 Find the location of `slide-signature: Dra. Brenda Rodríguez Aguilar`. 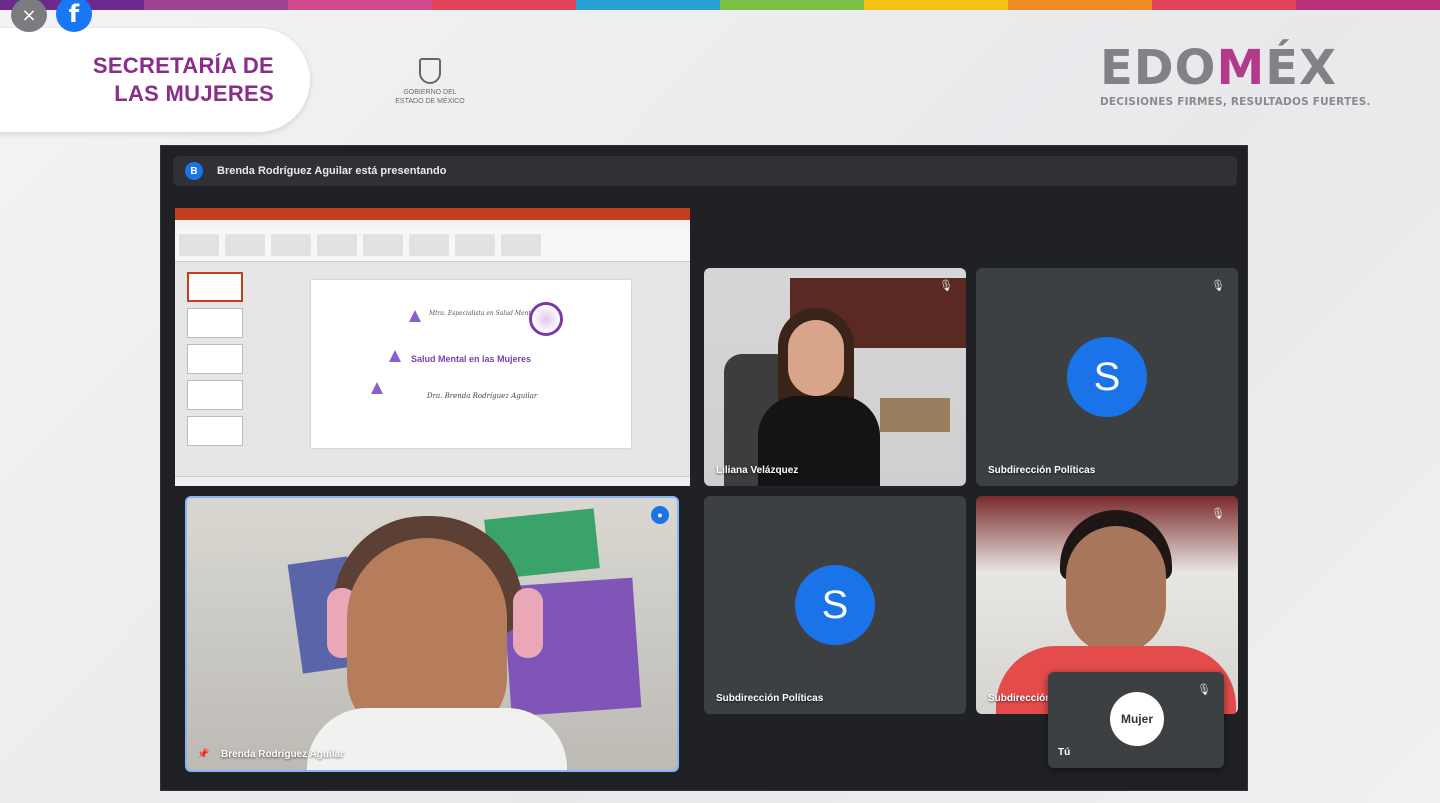

slide-signature: Dra. Brenda Rodríguez Aguilar is located at coordinates (482, 396).